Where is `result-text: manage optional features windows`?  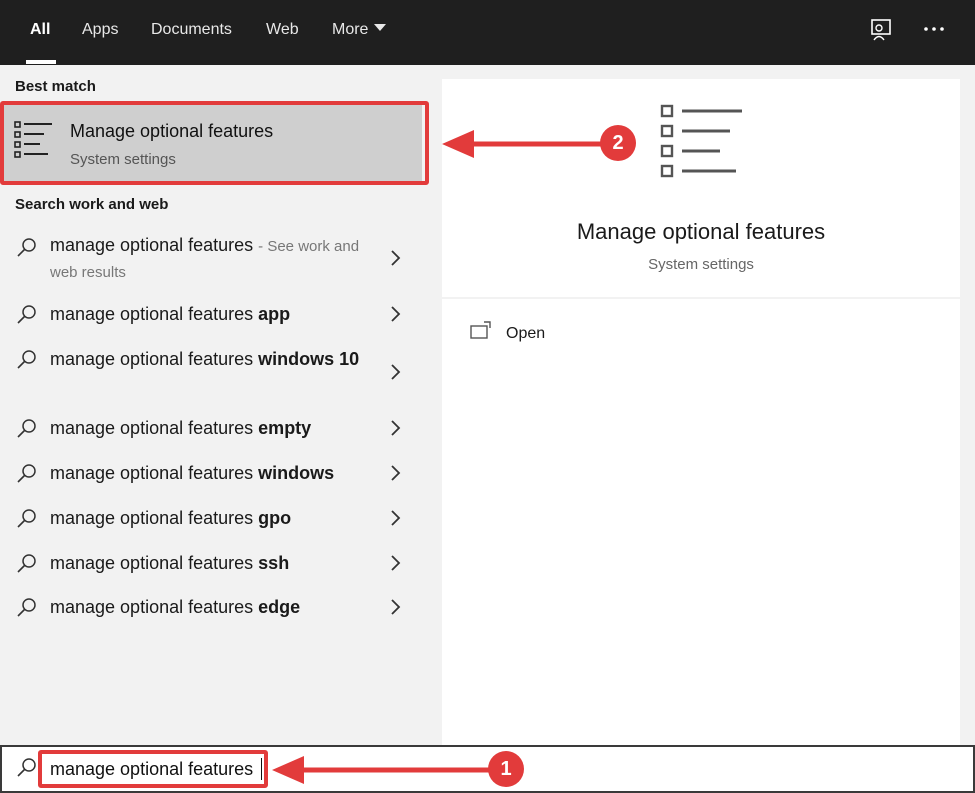 result-text: manage optional features windows is located at coordinates (205, 473).